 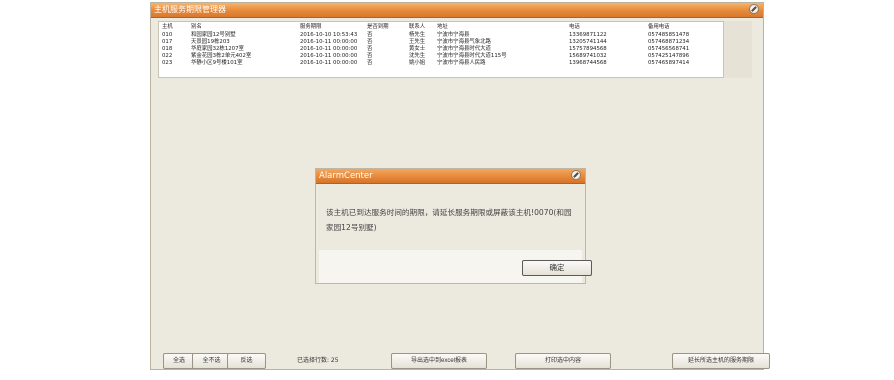 What do you see at coordinates (246, 361) in the screenshot?
I see `invert-selection-button: 反选` at bounding box center [246, 361].